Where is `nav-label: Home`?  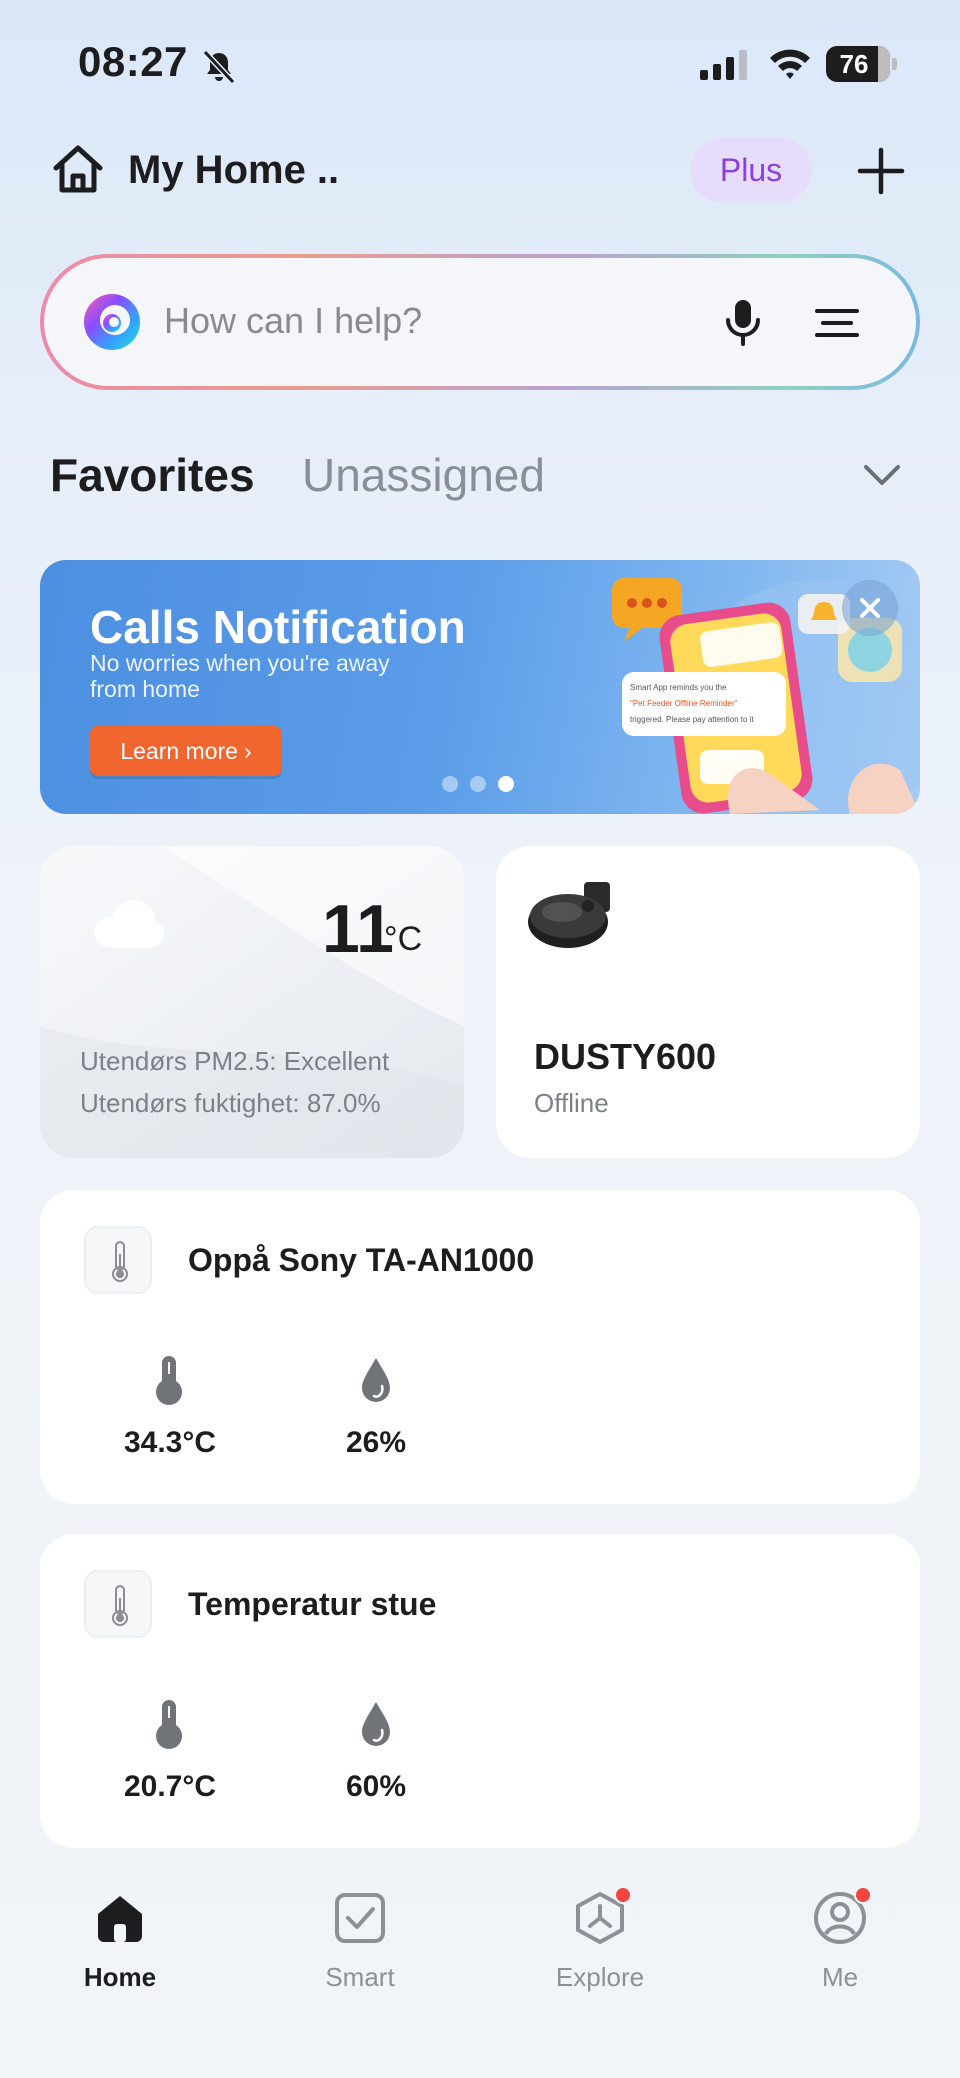 nav-label: Home is located at coordinates (120, 1977).